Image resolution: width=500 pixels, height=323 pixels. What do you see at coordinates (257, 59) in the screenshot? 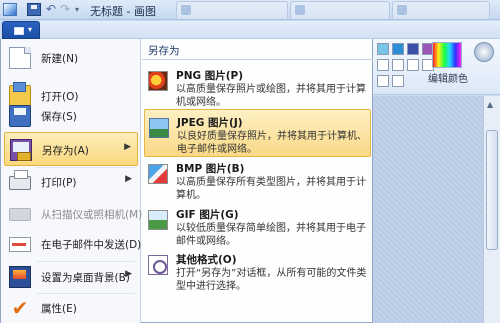
I see `submenu-title-divider` at bounding box center [257, 59].